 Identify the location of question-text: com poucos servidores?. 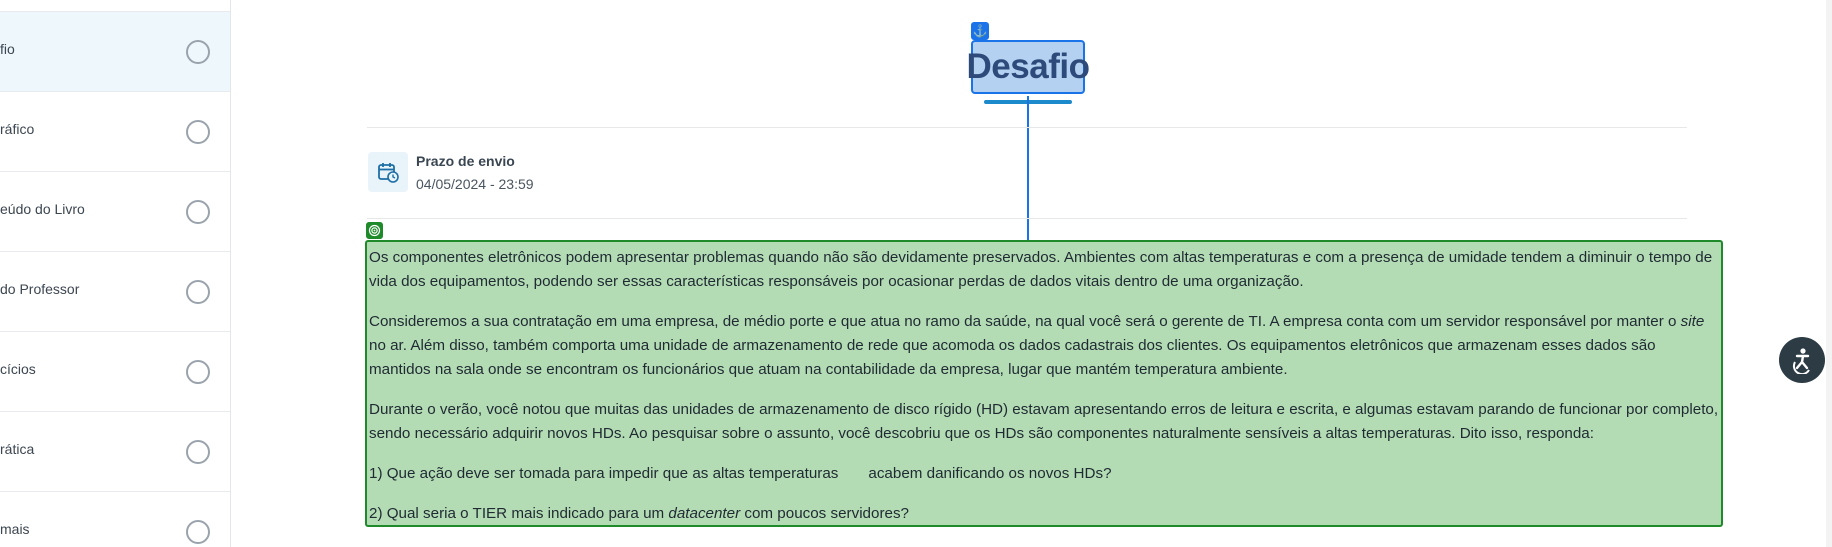
(824, 513).